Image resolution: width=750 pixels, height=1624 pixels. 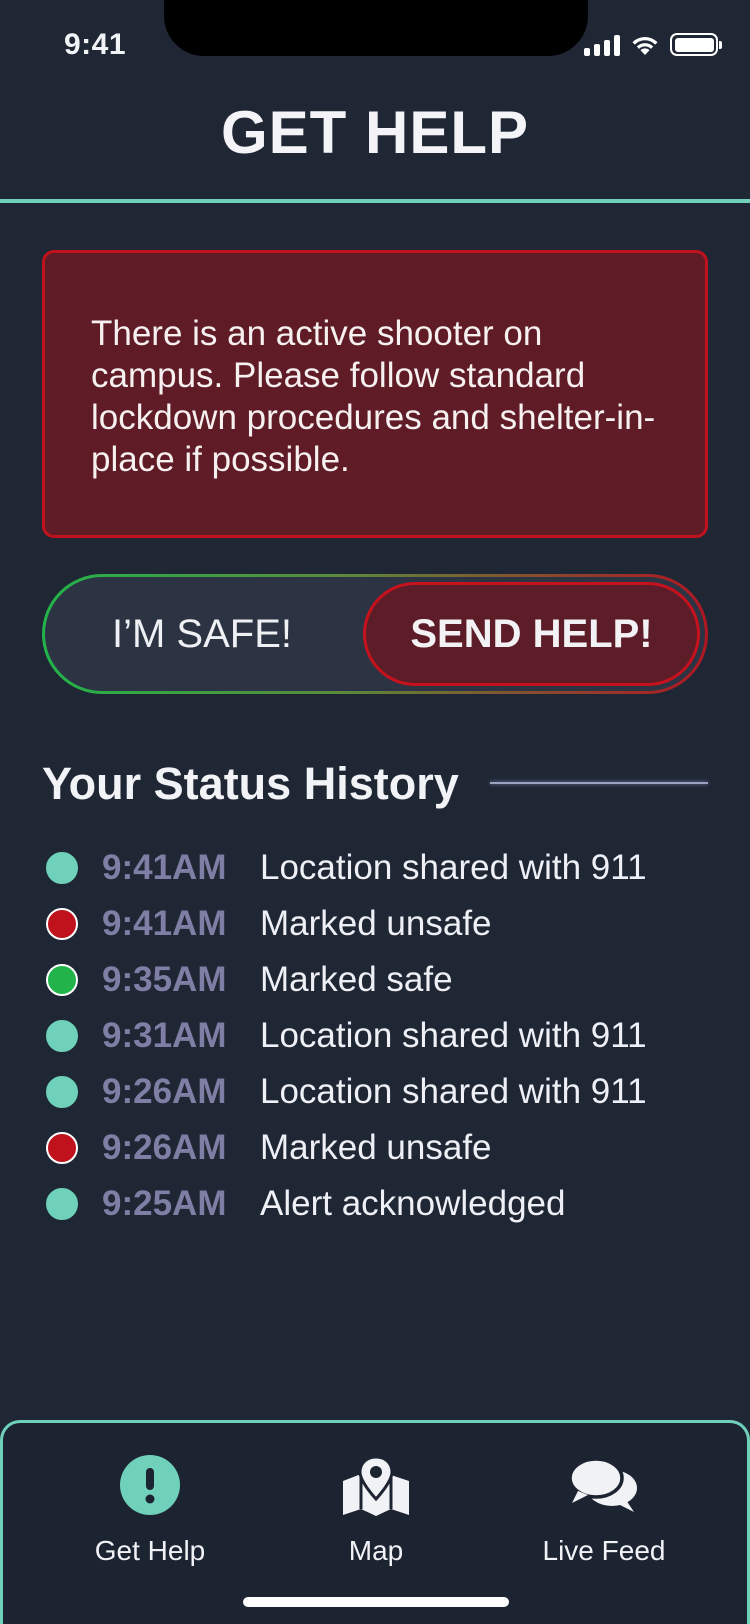 I want to click on safety-status-toggle: I’M SAFE! SEND HELP!, so click(x=375, y=634).